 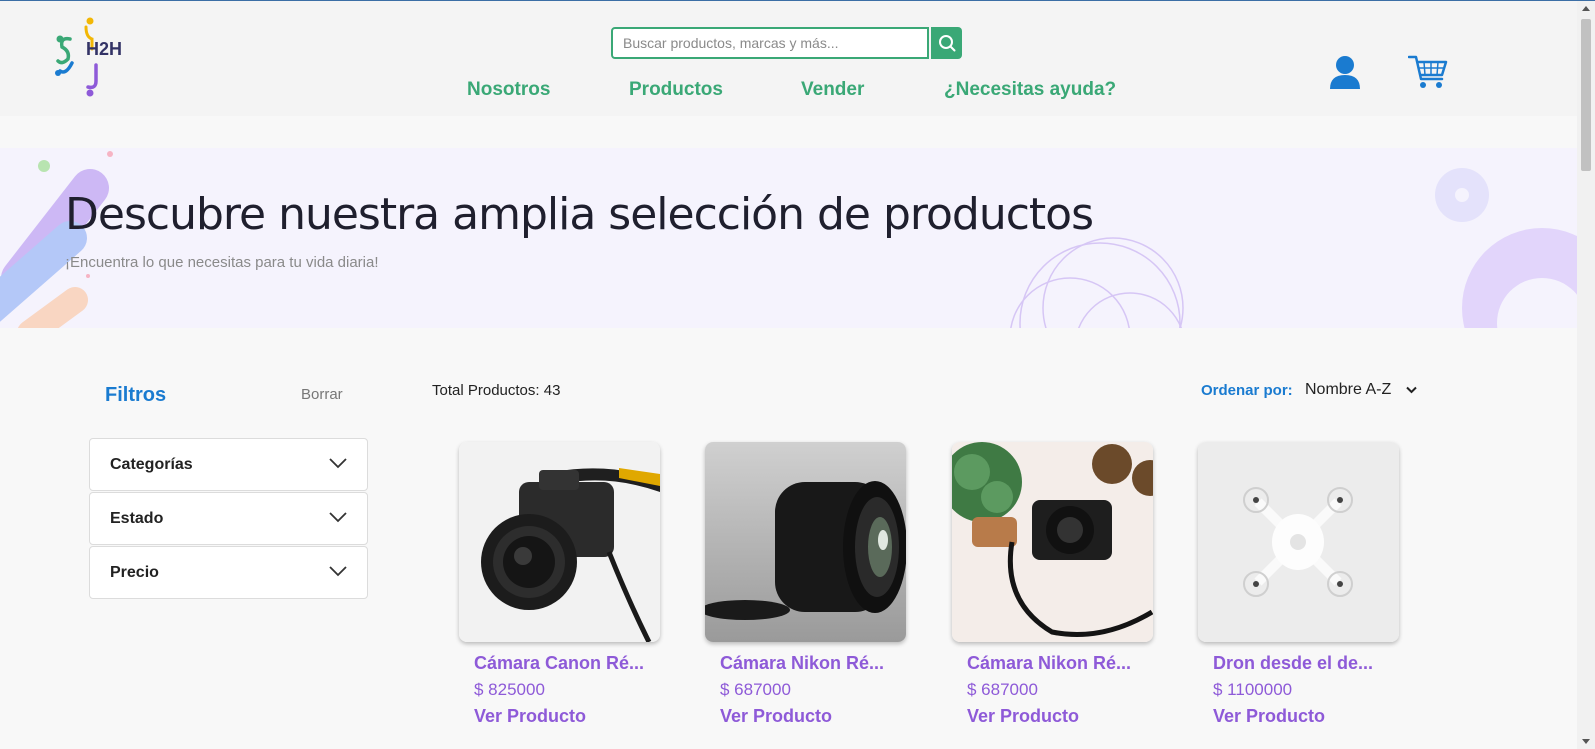 What do you see at coordinates (508, 90) in the screenshot?
I see `nav-nosotros: Nosotros` at bounding box center [508, 90].